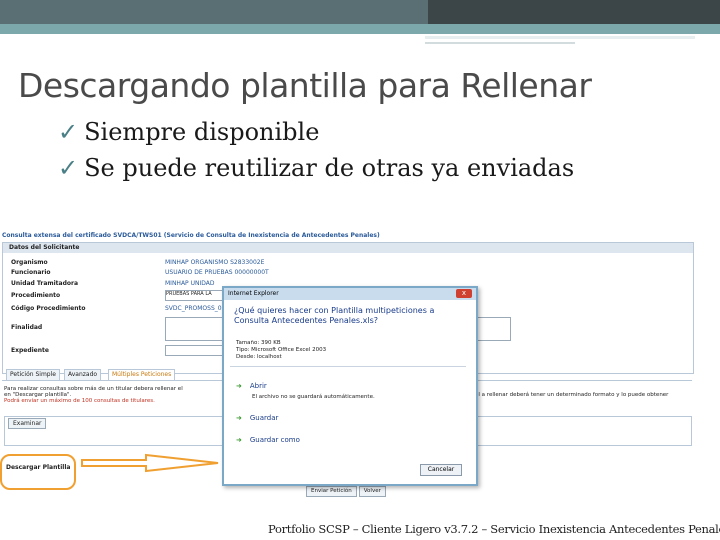  I want to click on tab-avanzado: Avanzado, so click(83, 375).